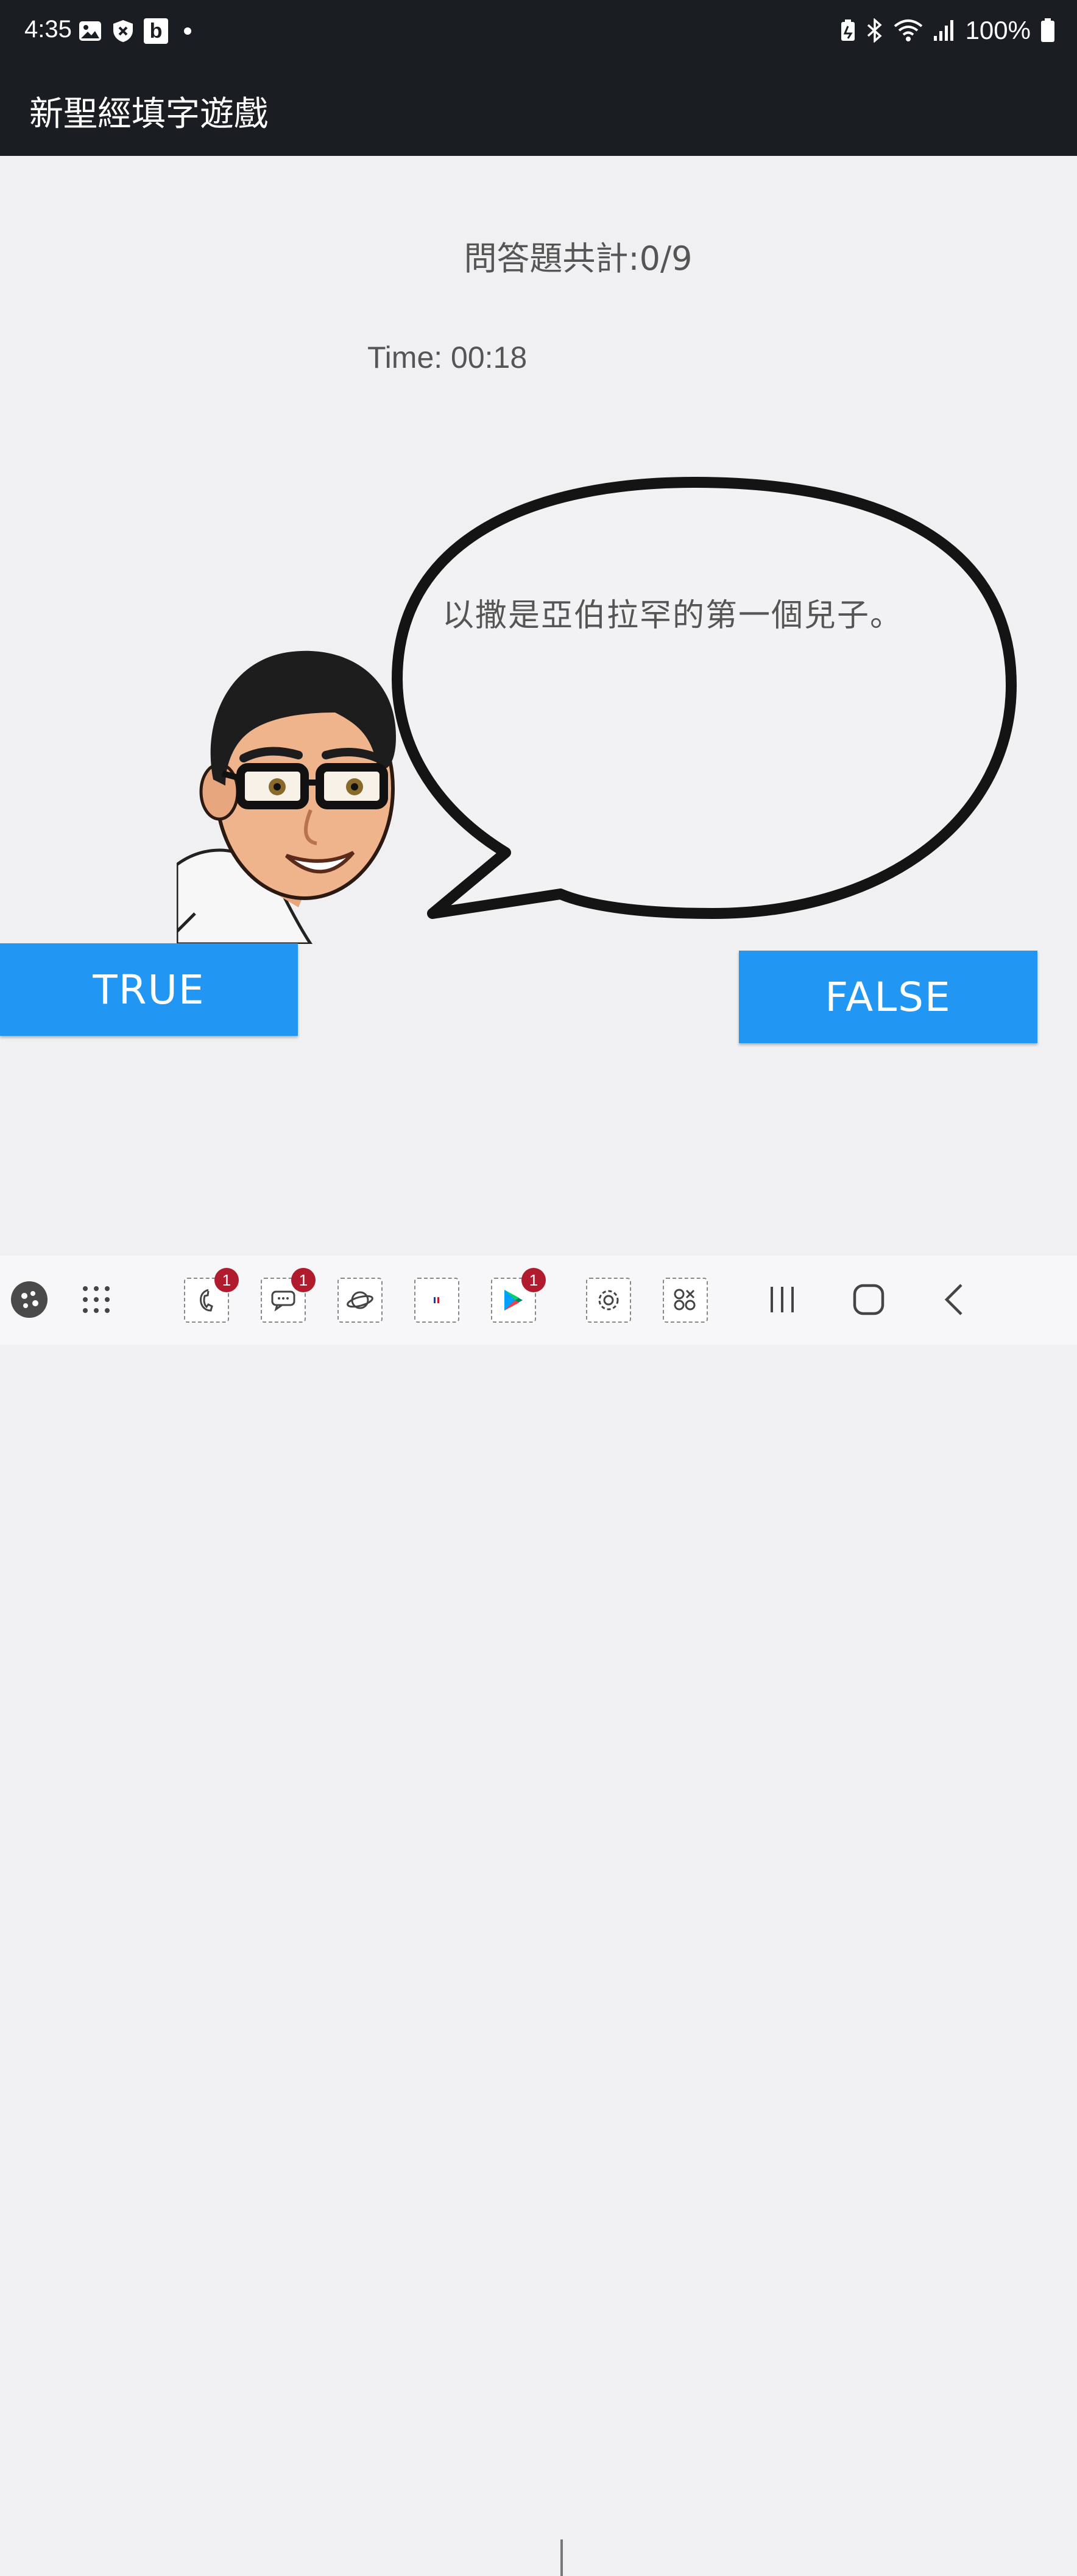  What do you see at coordinates (206, 1300) in the screenshot?
I see `phone-icon` at bounding box center [206, 1300].